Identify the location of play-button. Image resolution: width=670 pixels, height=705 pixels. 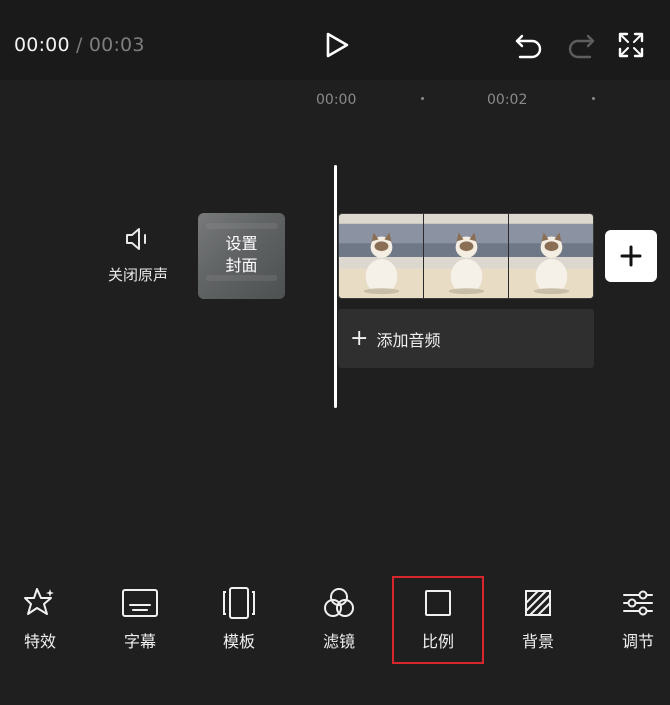
(337, 45).